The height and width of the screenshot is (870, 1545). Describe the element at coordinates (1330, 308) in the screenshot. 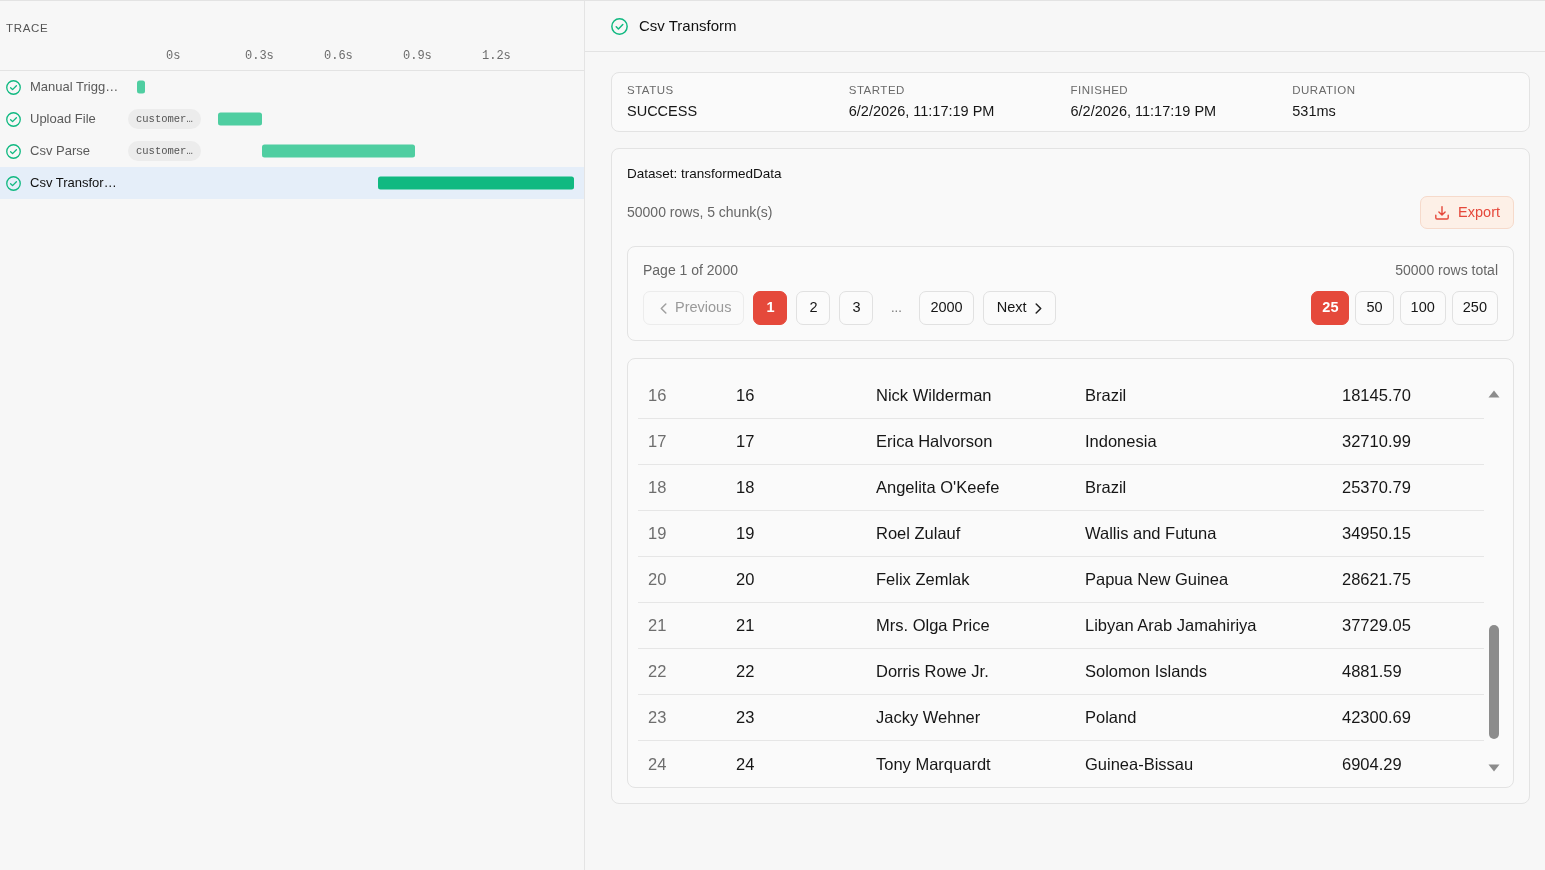

I see `page-size-button: 25` at that location.